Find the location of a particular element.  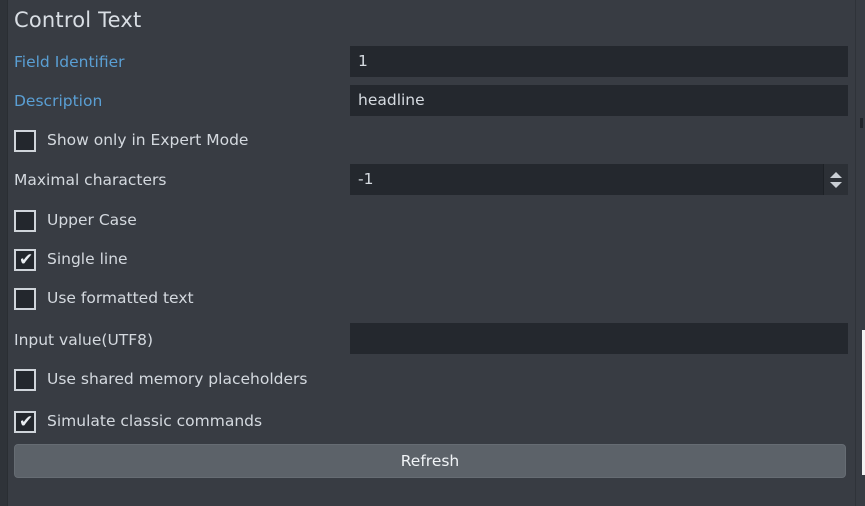

label-input-value-utf8: Input value(UTF8) is located at coordinates (84, 340).